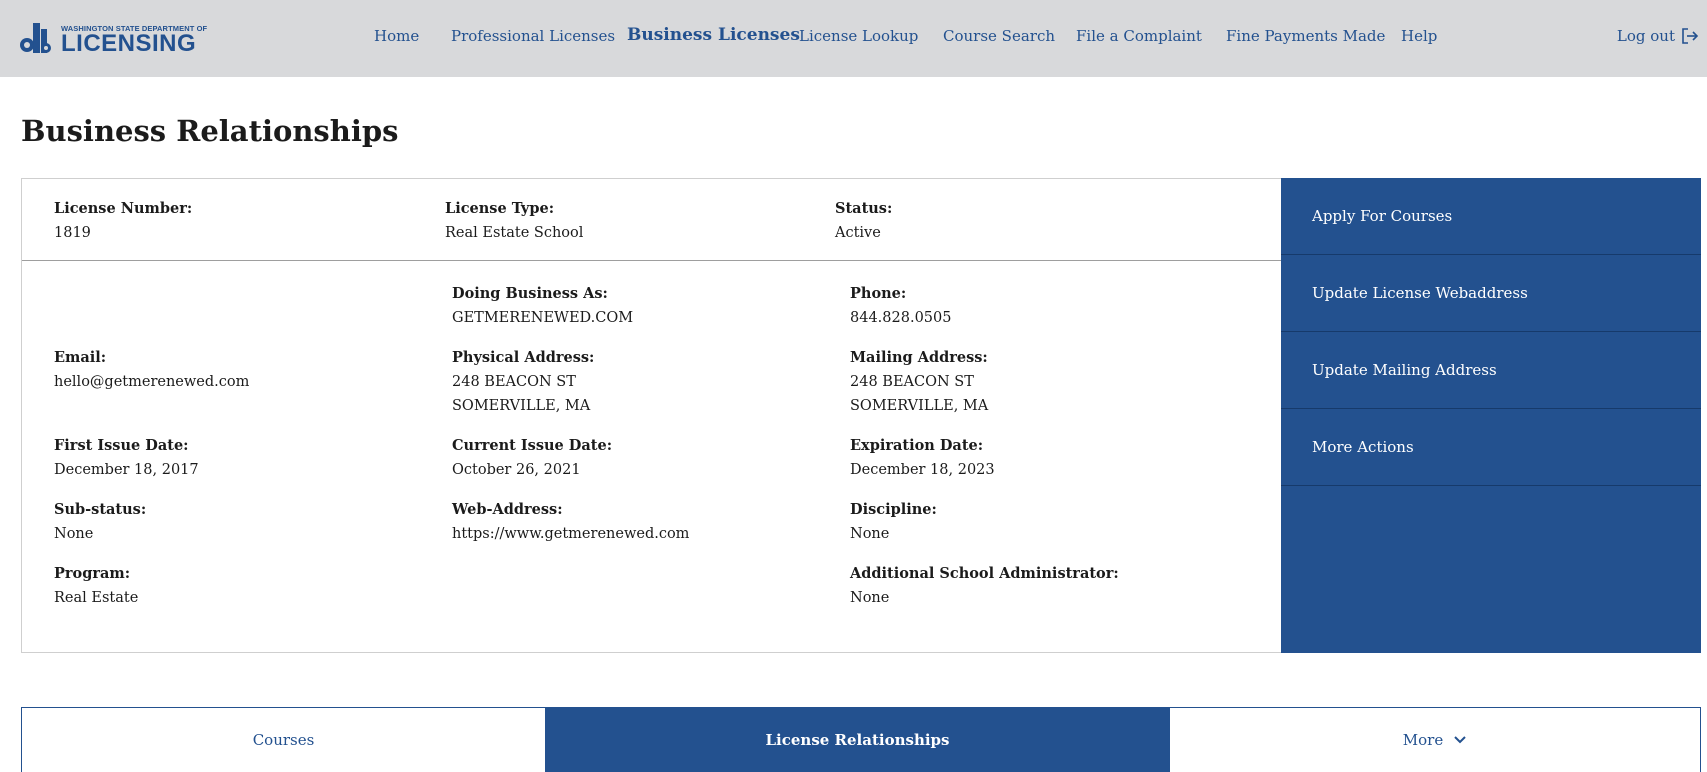 The height and width of the screenshot is (772, 1707). What do you see at coordinates (72, 233) in the screenshot?
I see `license-number-value: 1819` at bounding box center [72, 233].